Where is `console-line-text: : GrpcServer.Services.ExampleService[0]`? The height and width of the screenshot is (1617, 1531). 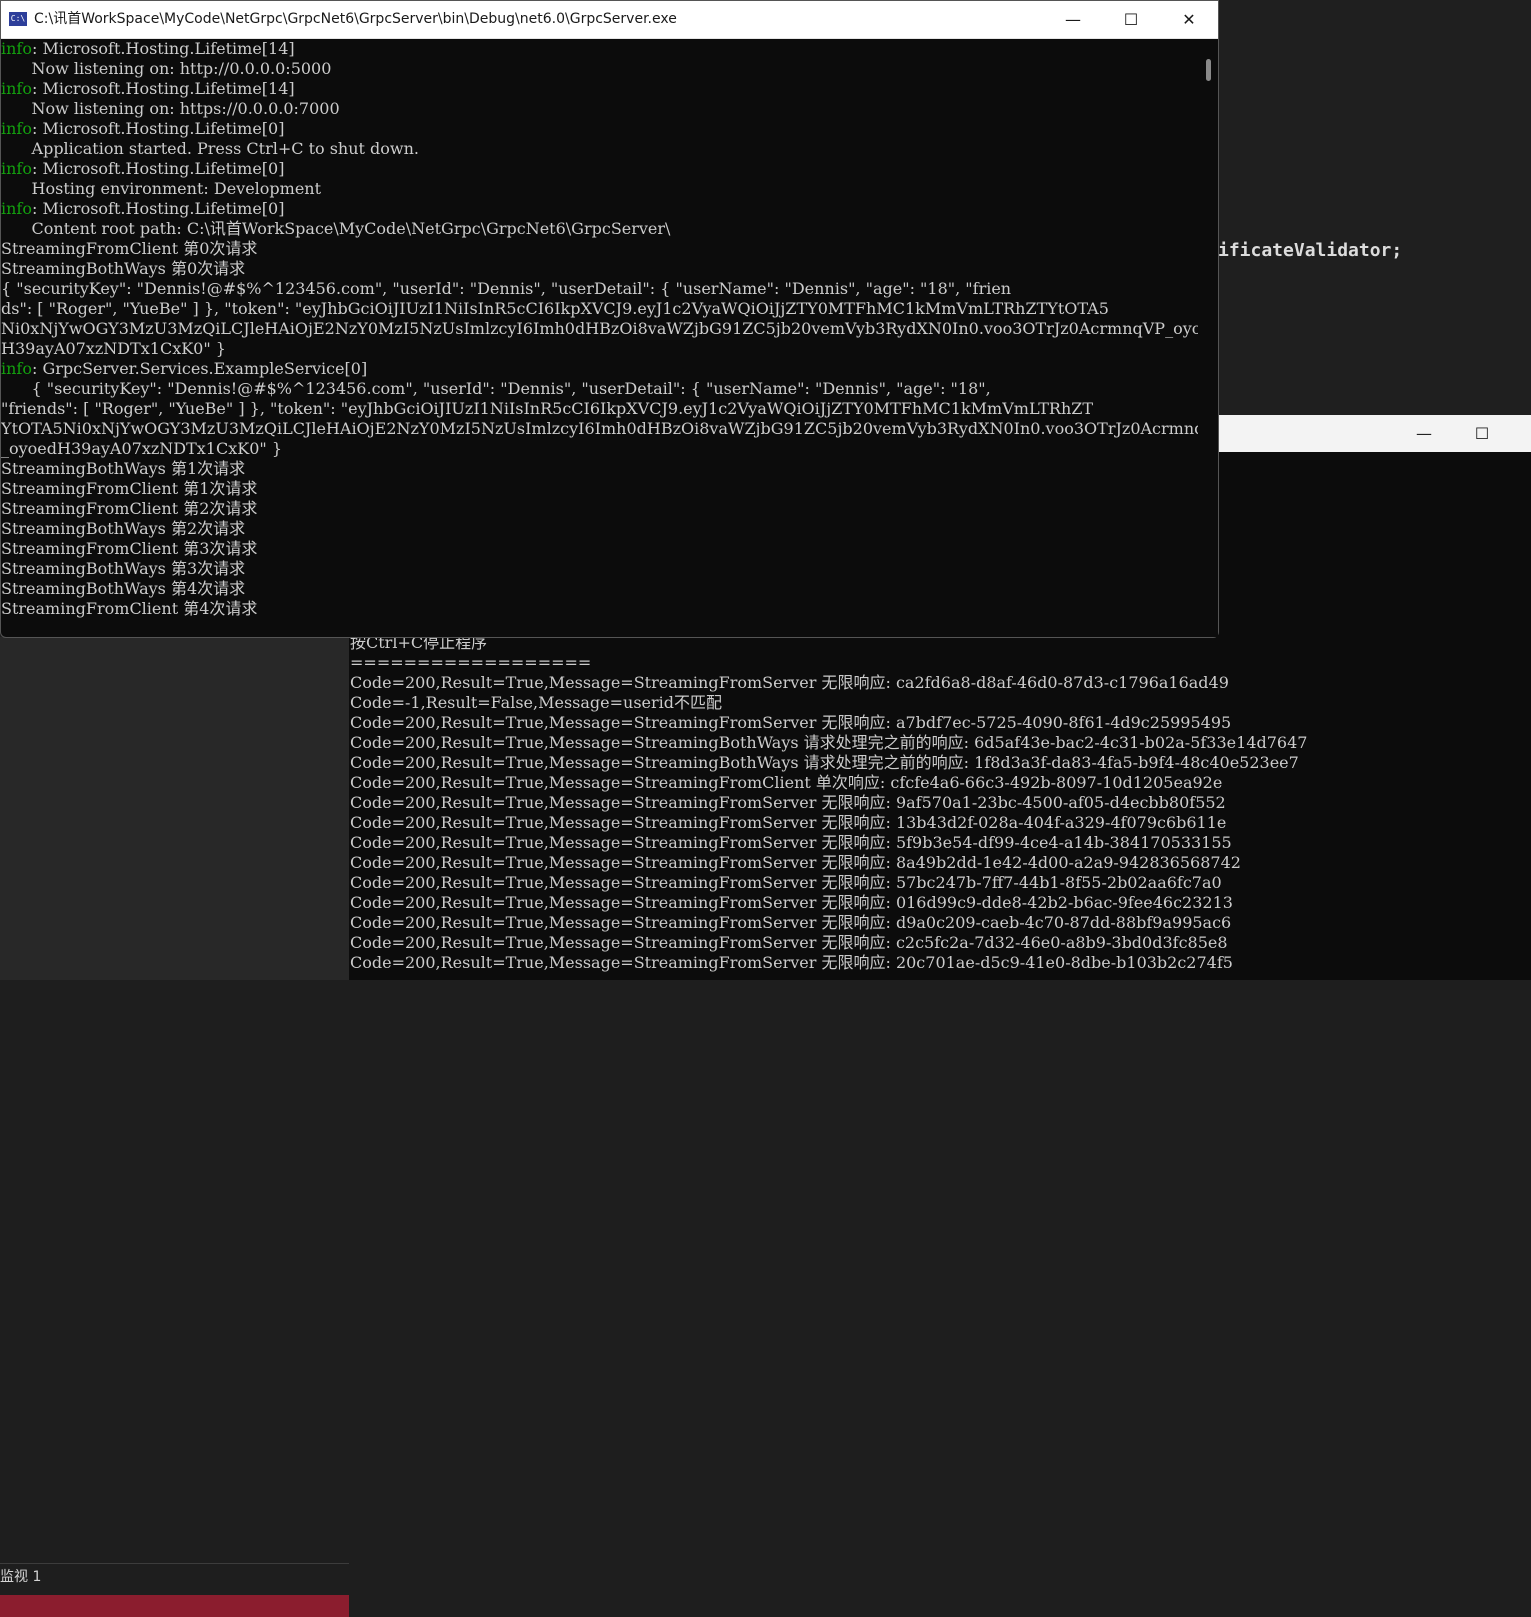
console-line-text: : GrpcServer.Services.ExampleService[0] is located at coordinates (199, 368).